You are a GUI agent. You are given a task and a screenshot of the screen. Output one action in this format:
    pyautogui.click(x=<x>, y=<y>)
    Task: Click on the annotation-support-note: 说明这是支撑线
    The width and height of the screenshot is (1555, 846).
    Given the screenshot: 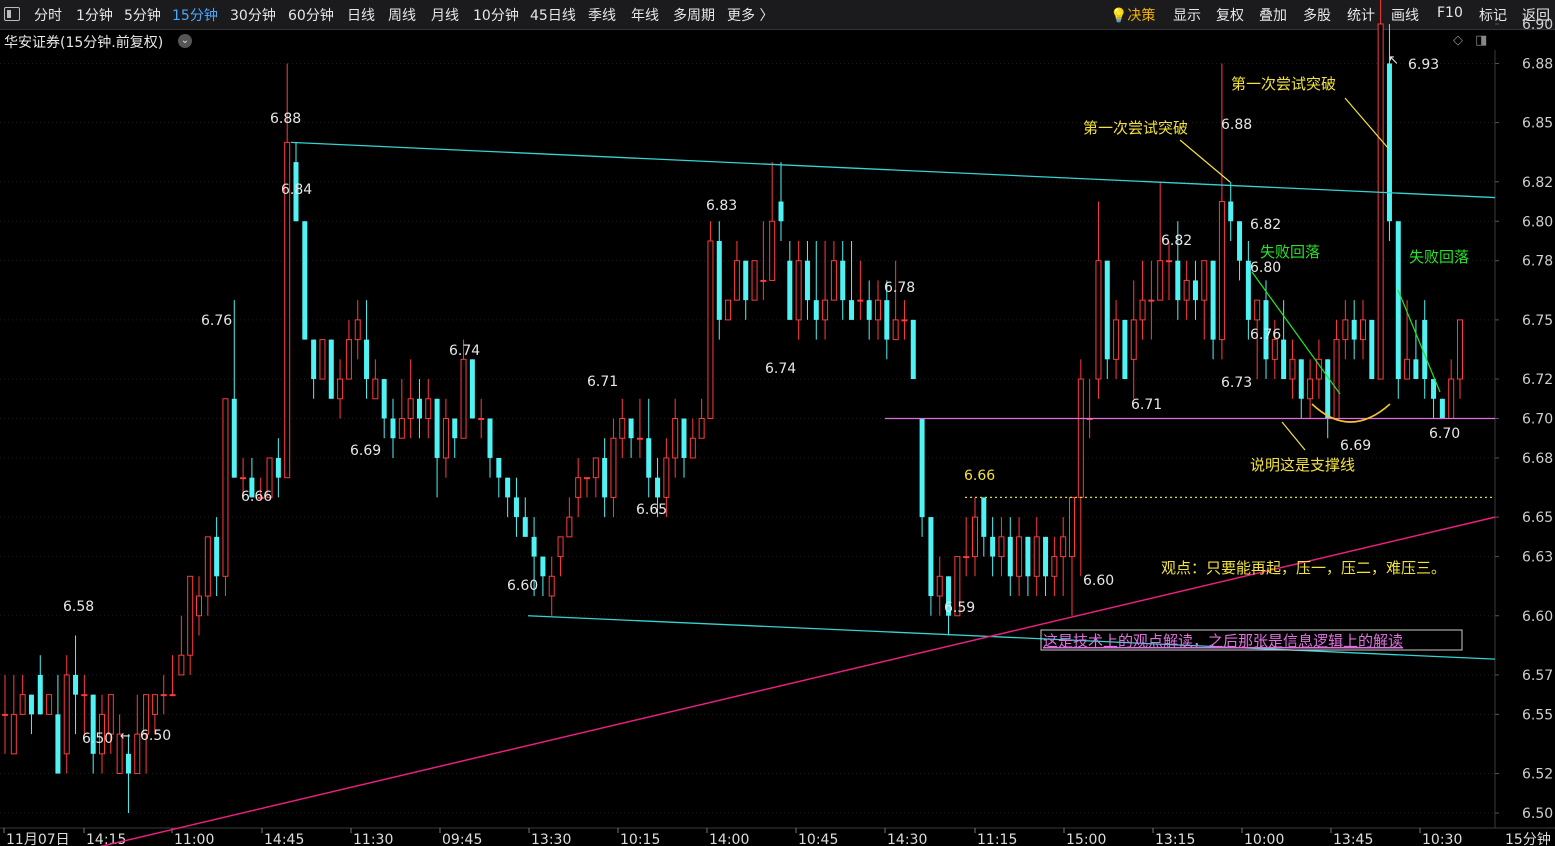 What is the action you would take?
    pyautogui.click(x=1302, y=465)
    